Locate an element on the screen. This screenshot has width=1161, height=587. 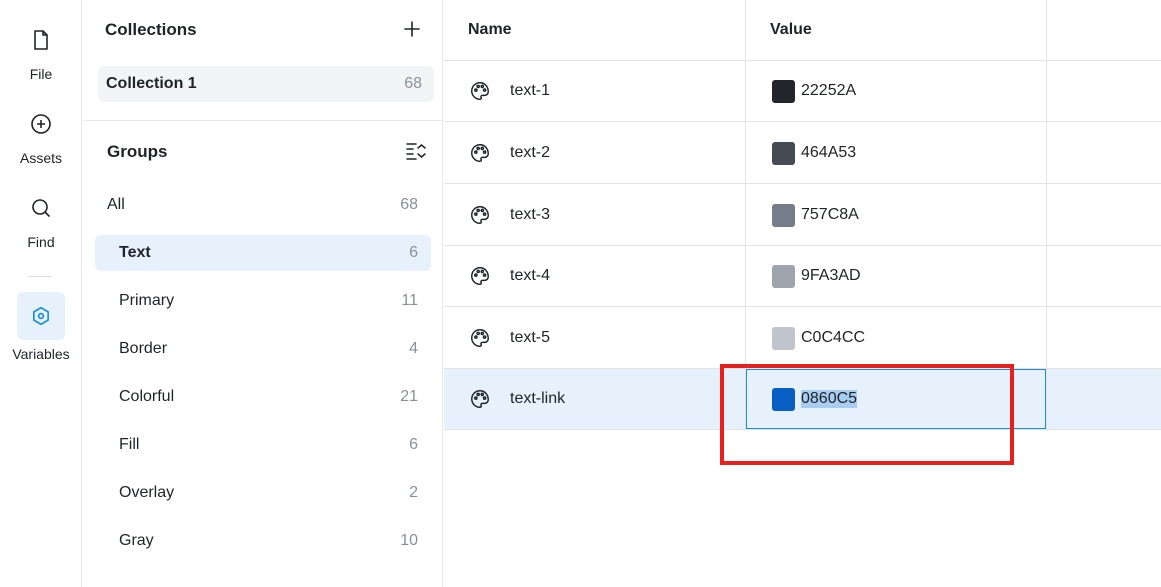
variable-value: C0C4CC is located at coordinates (833, 338).